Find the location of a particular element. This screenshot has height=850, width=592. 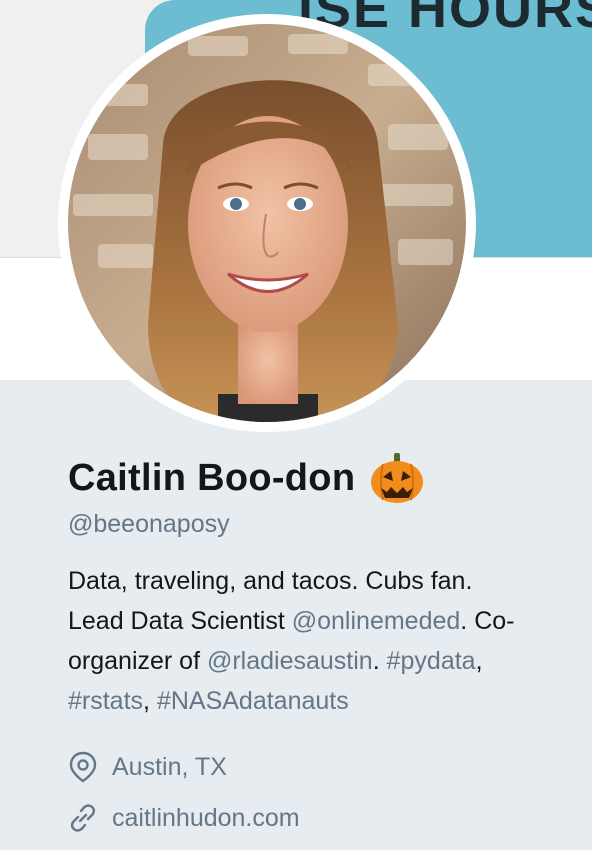

bio-line: organizer of @rladiesaustin. #pydata, is located at coordinates (323, 661).